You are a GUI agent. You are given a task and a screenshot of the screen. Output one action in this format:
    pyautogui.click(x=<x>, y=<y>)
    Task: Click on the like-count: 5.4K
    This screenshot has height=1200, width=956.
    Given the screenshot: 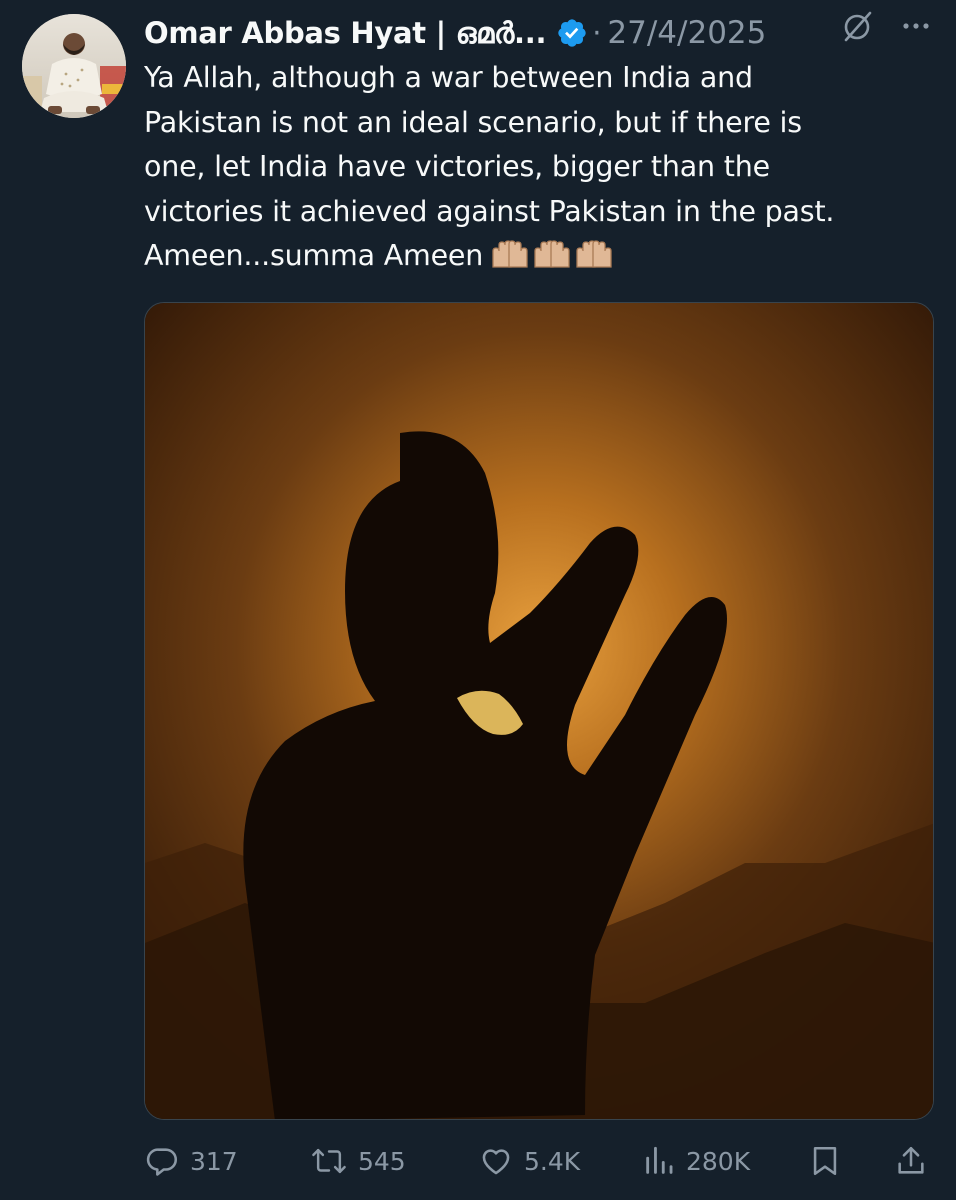 What is the action you would take?
    pyautogui.click(x=552, y=1161)
    